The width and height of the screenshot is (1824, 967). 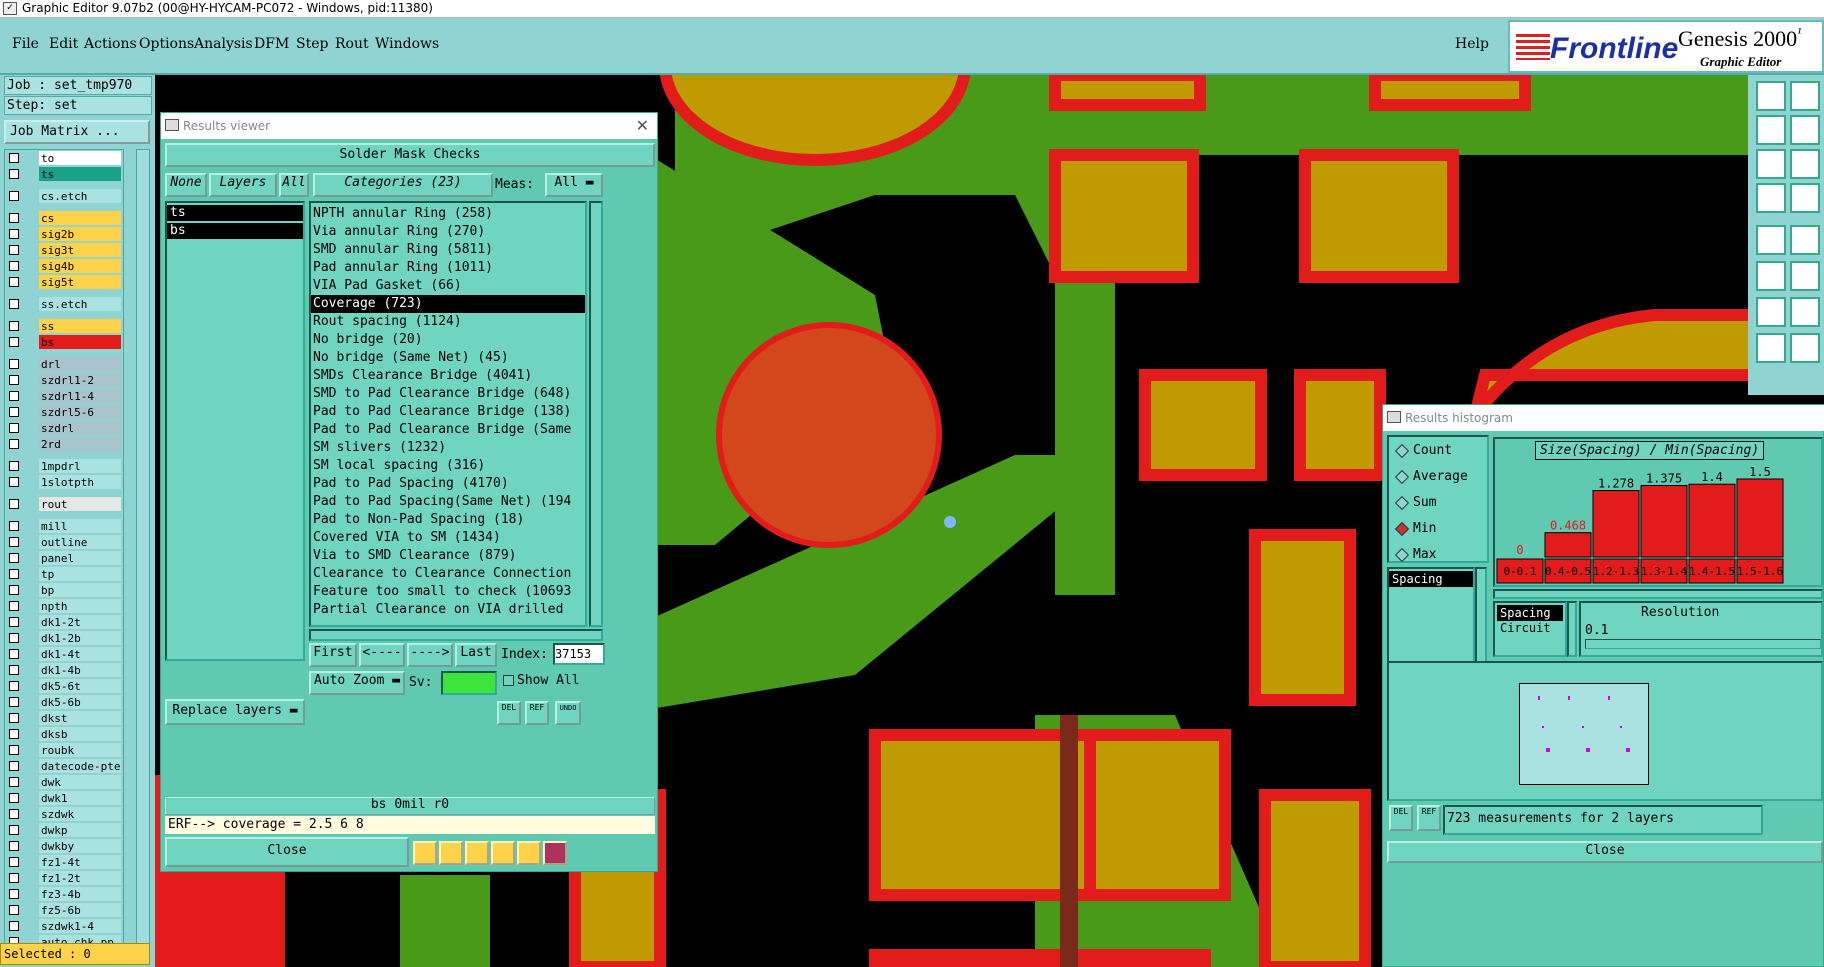 What do you see at coordinates (448, 574) in the screenshot?
I see `category-item: Clearance to Clearance Connection` at bounding box center [448, 574].